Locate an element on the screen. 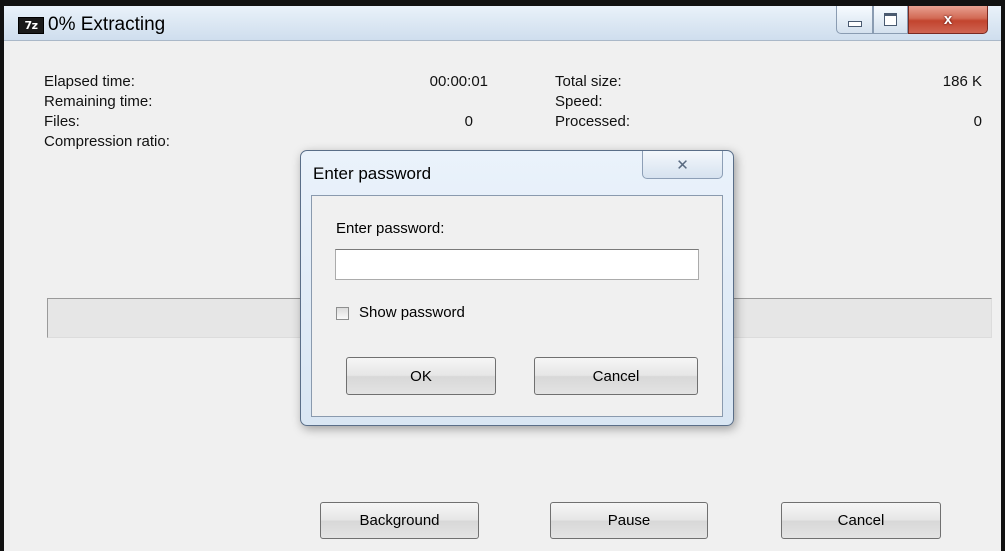  speed-label: Speed: is located at coordinates (579, 101).